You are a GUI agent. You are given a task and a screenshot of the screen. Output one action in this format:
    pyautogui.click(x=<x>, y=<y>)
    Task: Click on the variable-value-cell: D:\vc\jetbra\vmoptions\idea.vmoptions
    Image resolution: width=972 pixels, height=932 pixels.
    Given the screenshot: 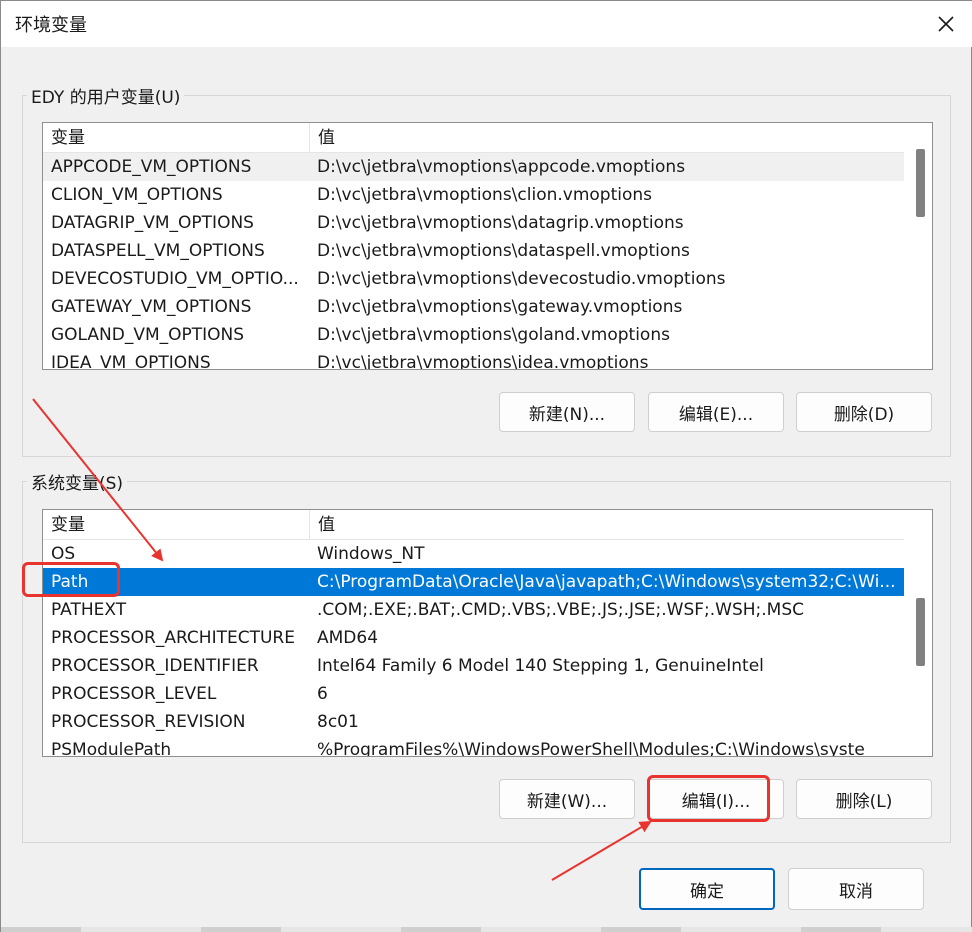 What is the action you would take?
    pyautogui.click(x=483, y=361)
    